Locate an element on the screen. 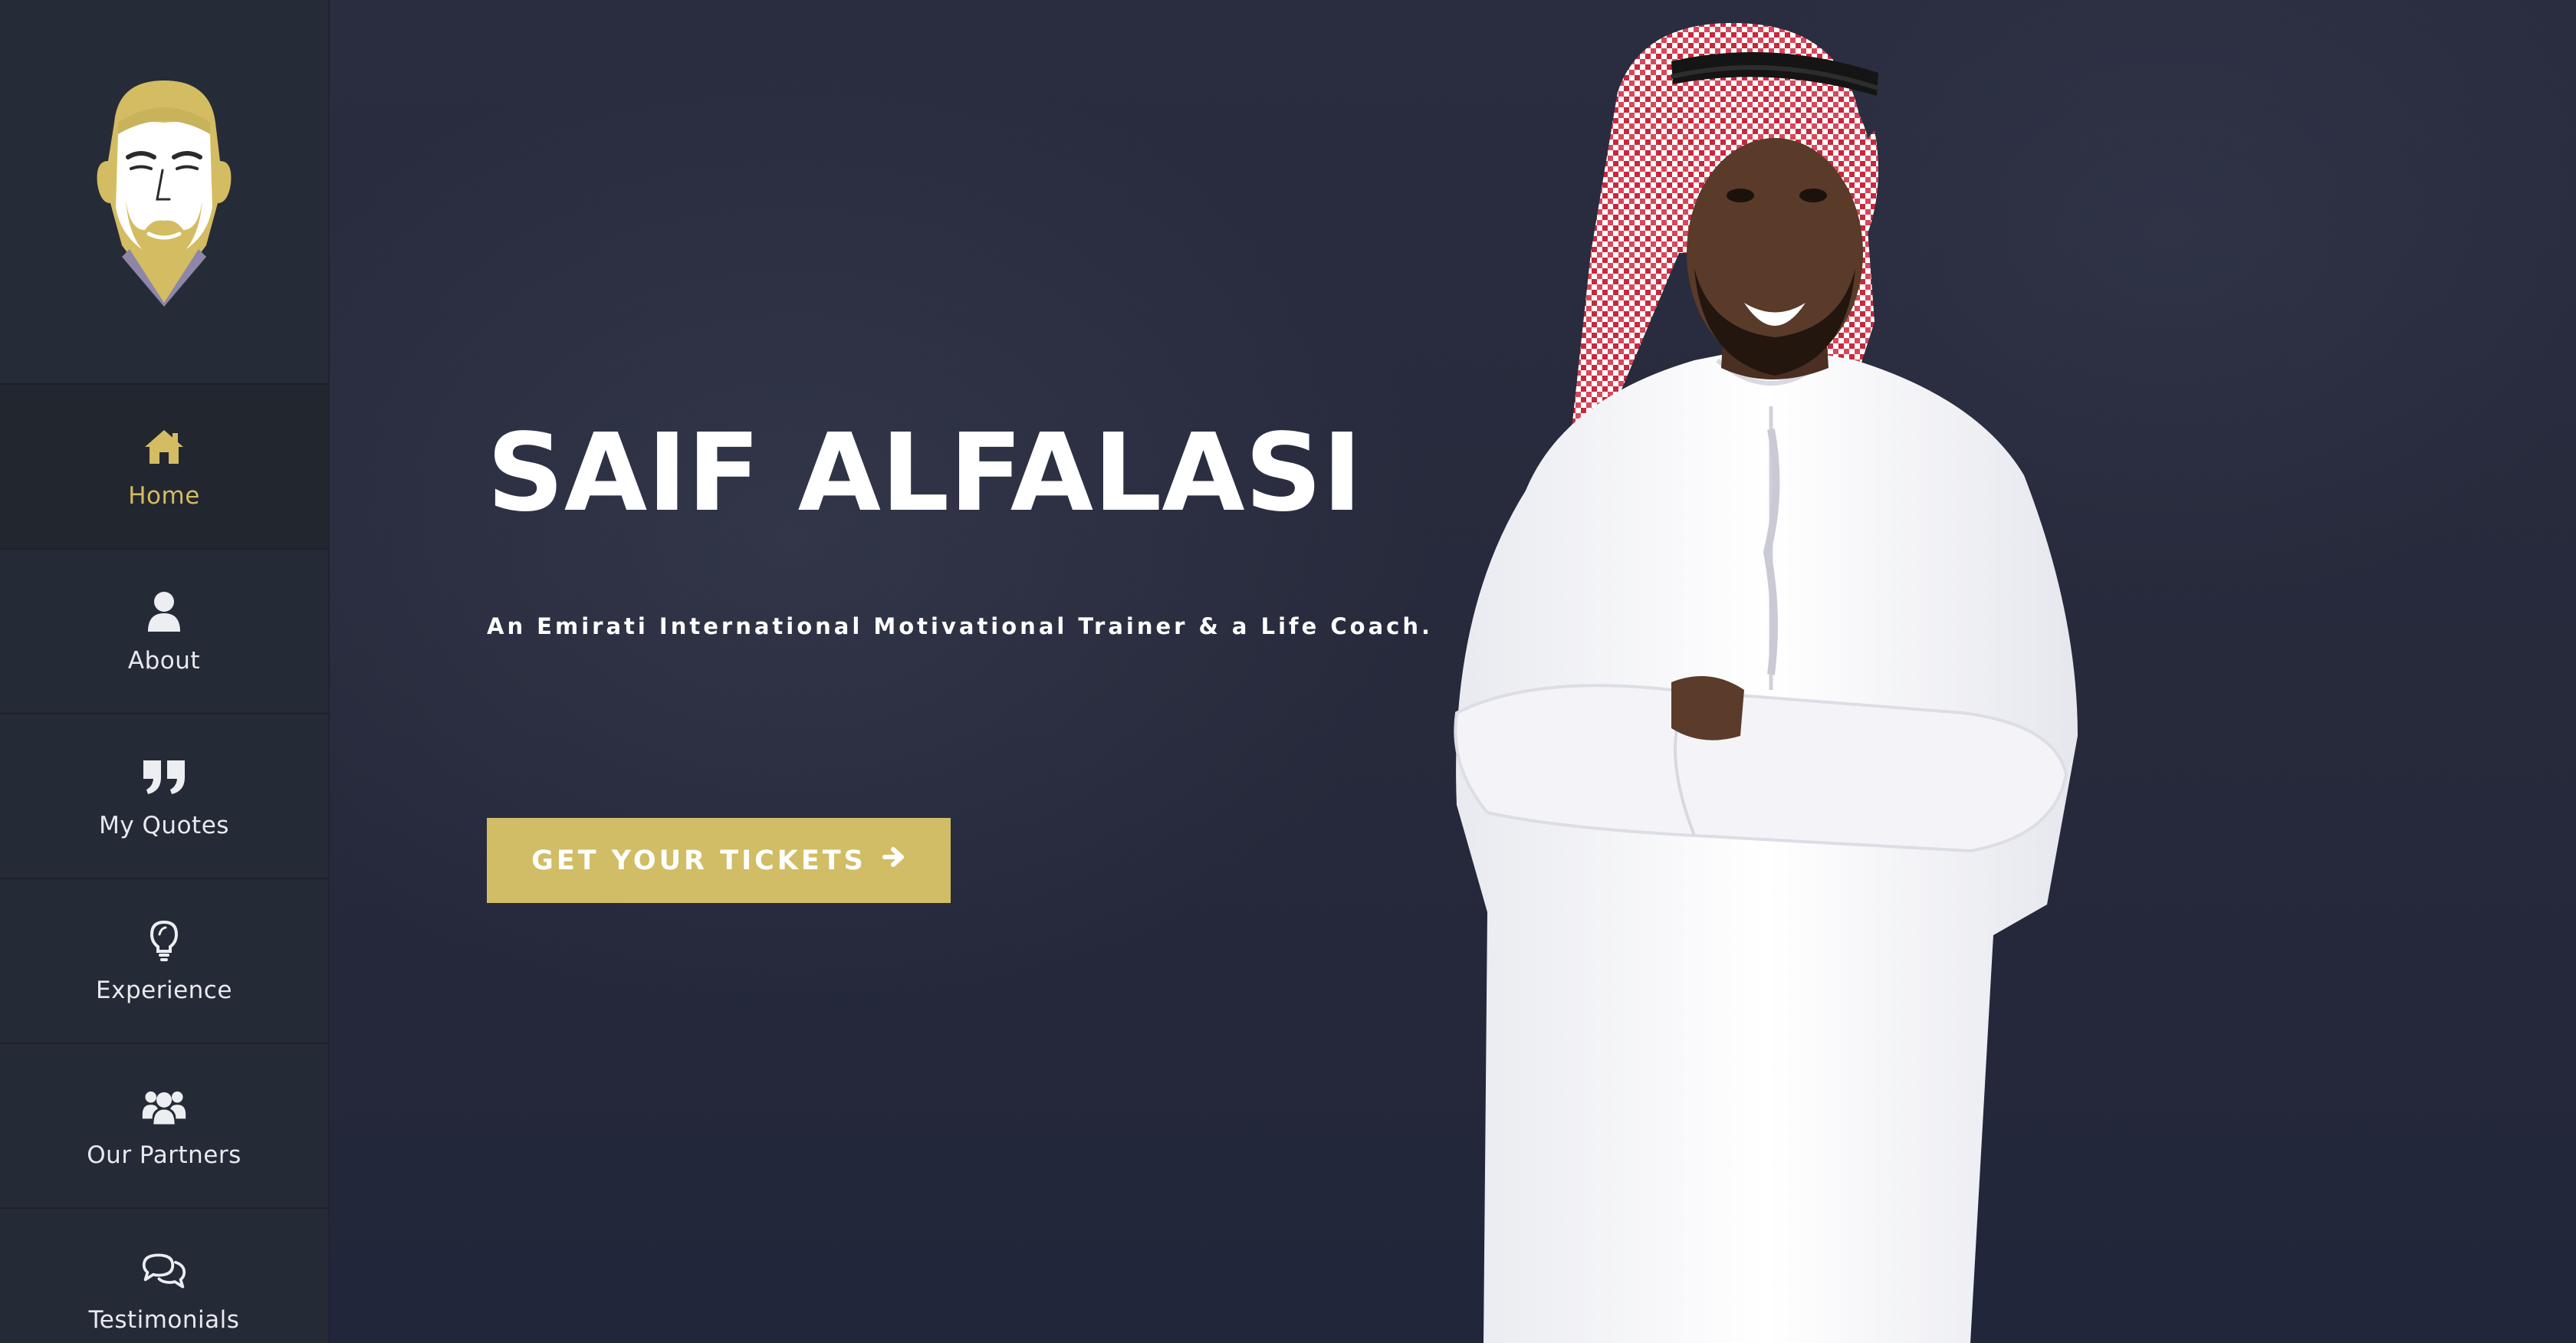 This screenshot has width=2576, height=1343. sidebar-item-my-quotes: My Quotes is located at coordinates (164, 797).